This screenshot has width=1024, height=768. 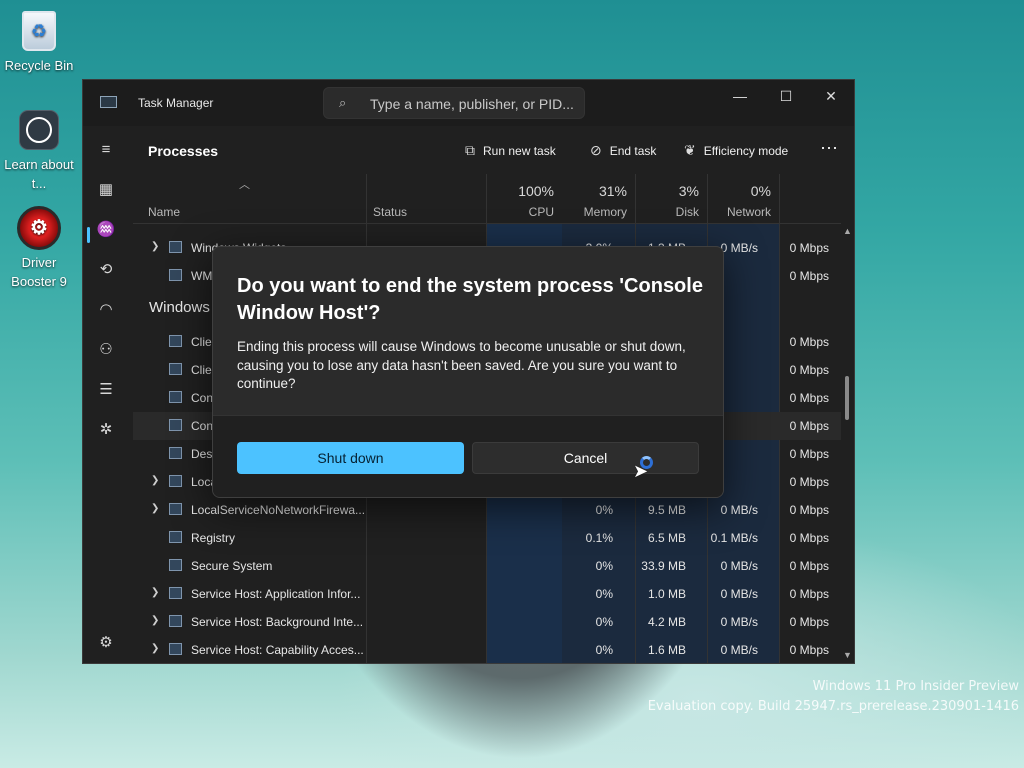 I want to click on cancel-button: Cancel, so click(x=585, y=458).